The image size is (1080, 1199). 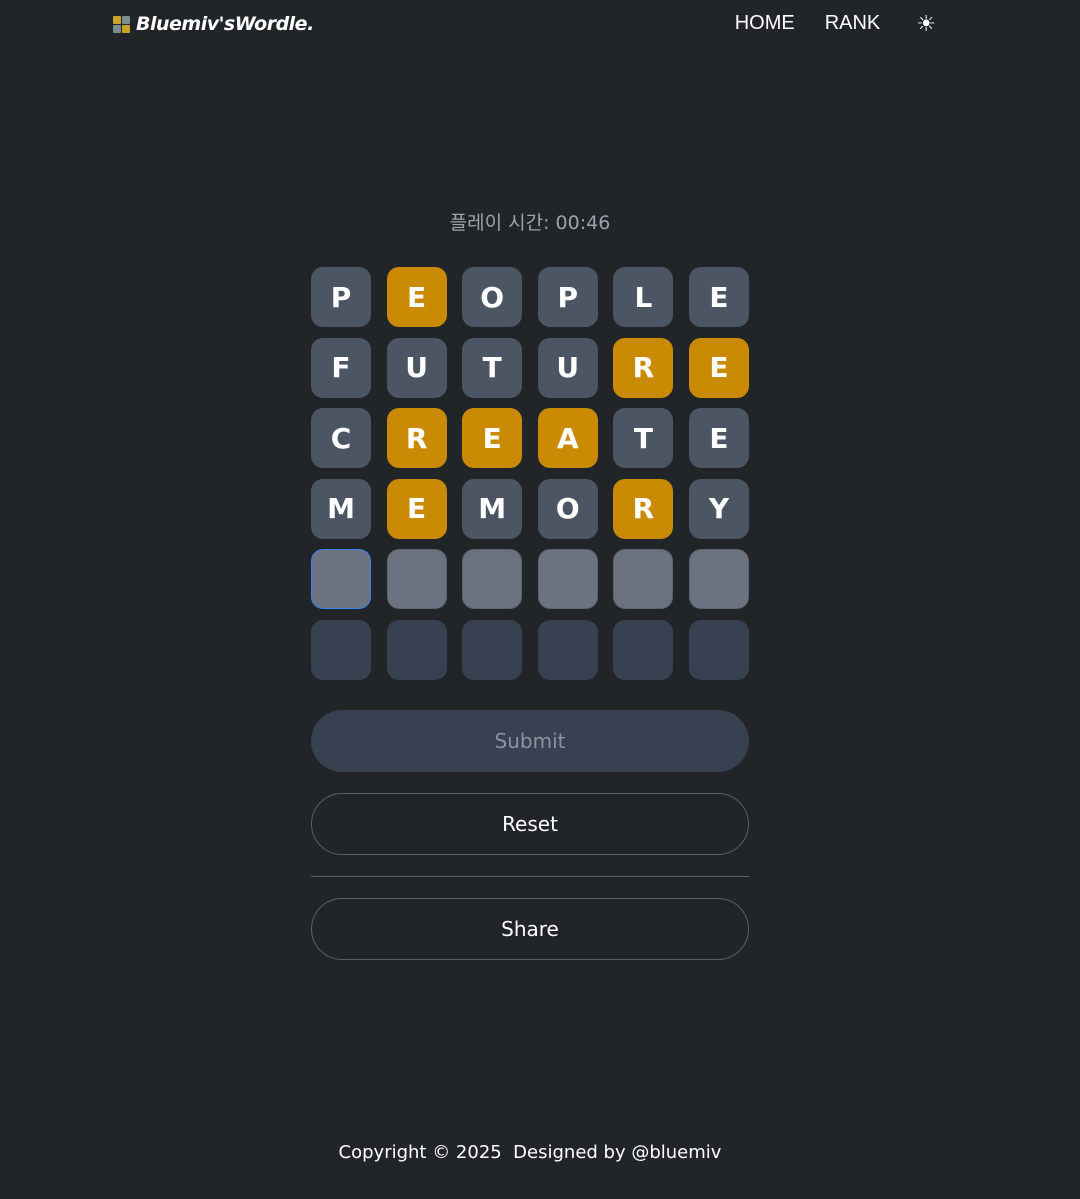 I want to click on main-nav: HOME RANK ☀, so click(x=835, y=23).